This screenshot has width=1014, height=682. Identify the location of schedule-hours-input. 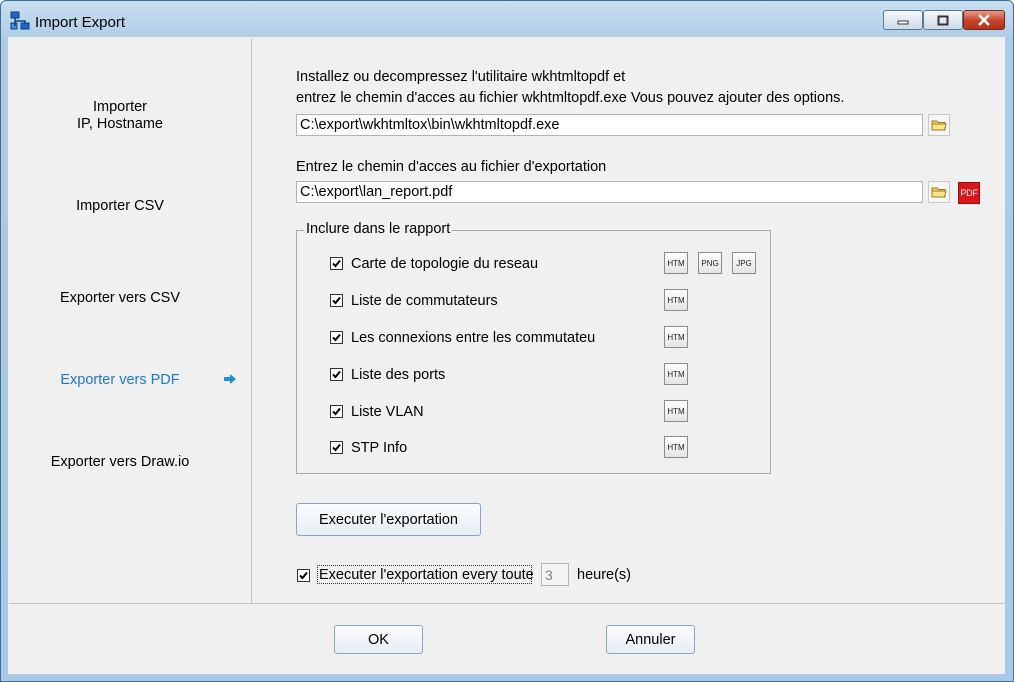
(555, 574).